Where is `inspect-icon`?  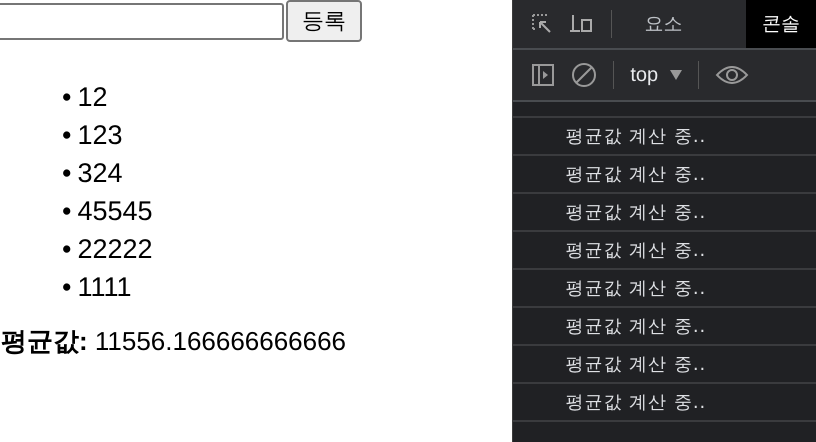
inspect-icon is located at coordinates (542, 24).